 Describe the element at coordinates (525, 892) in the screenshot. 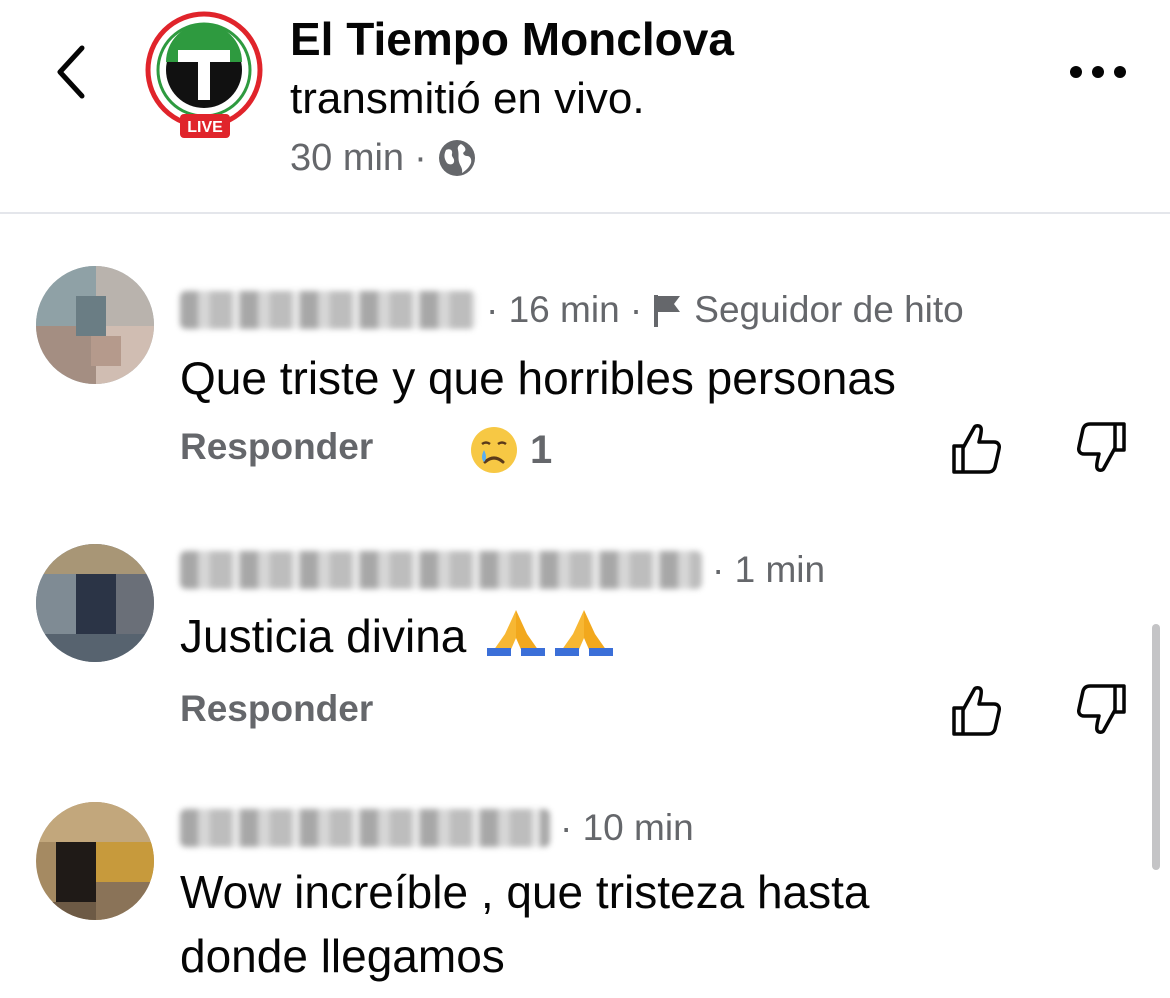

I see `comment-text-line-1: Wow increíble , que tristeza hasta` at that location.